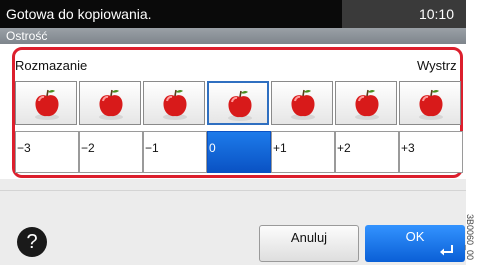  What do you see at coordinates (415, 236) in the screenshot?
I see `ok-label: OK` at bounding box center [415, 236].